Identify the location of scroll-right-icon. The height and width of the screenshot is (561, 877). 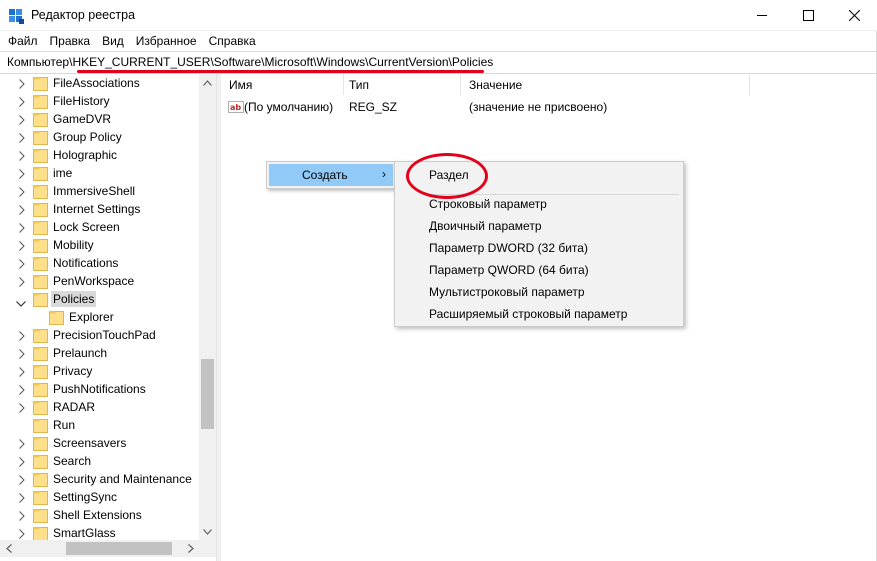
(190, 548).